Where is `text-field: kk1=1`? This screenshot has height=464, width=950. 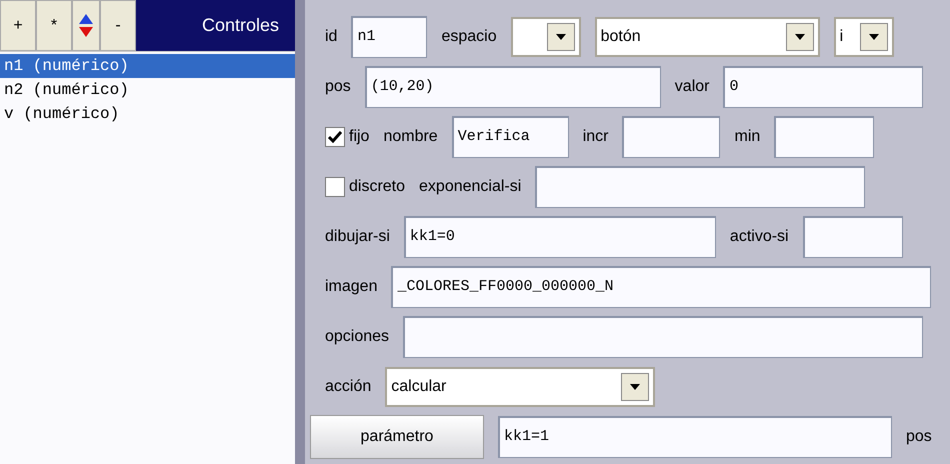
text-field: kk1=1 is located at coordinates (695, 437).